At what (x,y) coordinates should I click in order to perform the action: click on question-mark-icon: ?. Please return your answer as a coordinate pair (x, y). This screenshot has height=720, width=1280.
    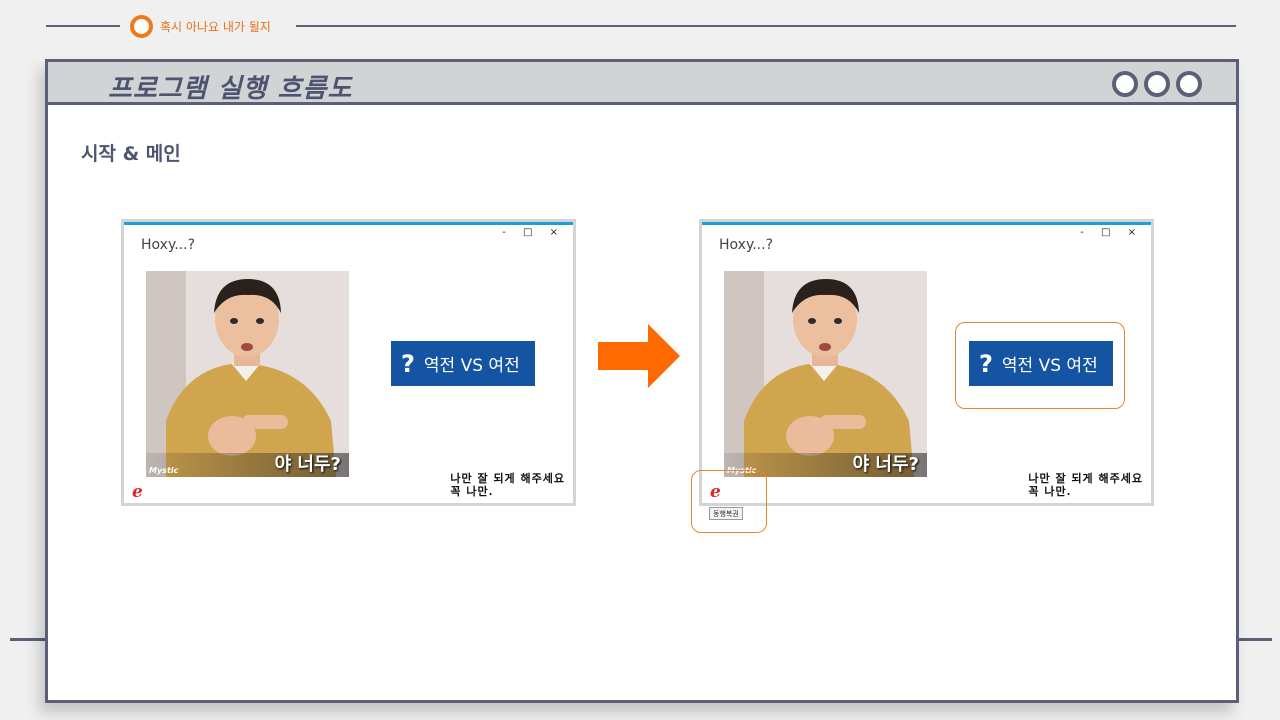
    Looking at the image, I should click on (408, 363).